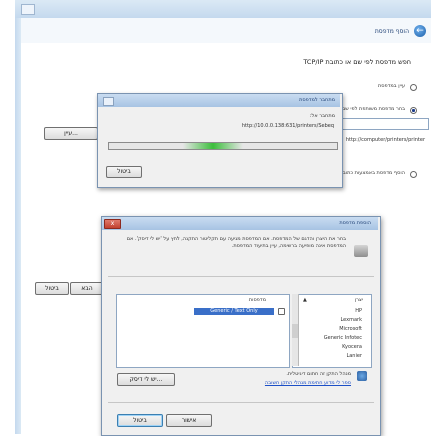  I want to click on connecting-label: מתחבר אל:, so click(322, 116).